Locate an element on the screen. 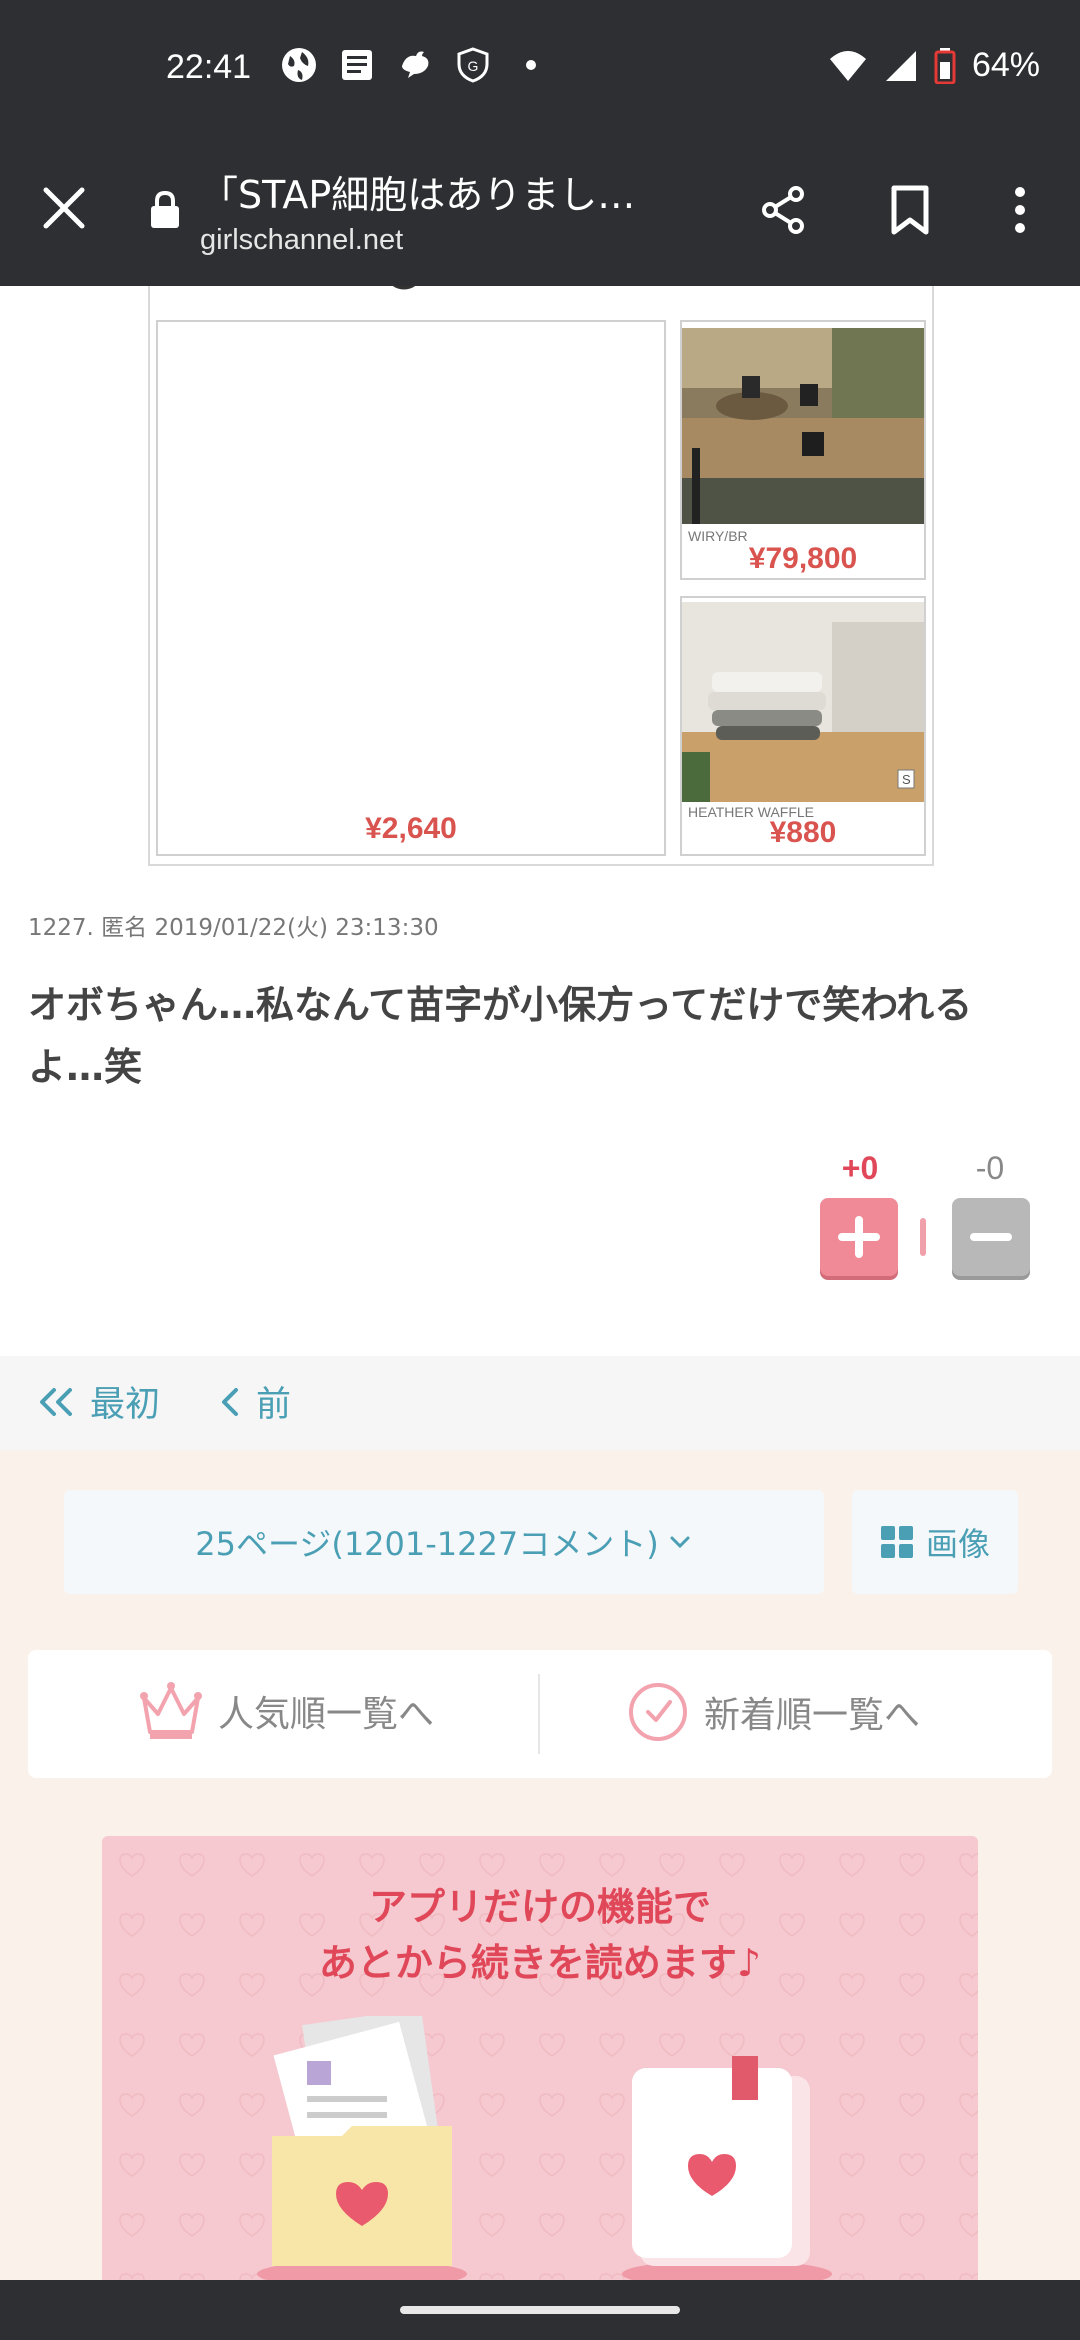 This screenshot has width=1080, height=2340. chevron-left-icon is located at coordinates (230, 1401).